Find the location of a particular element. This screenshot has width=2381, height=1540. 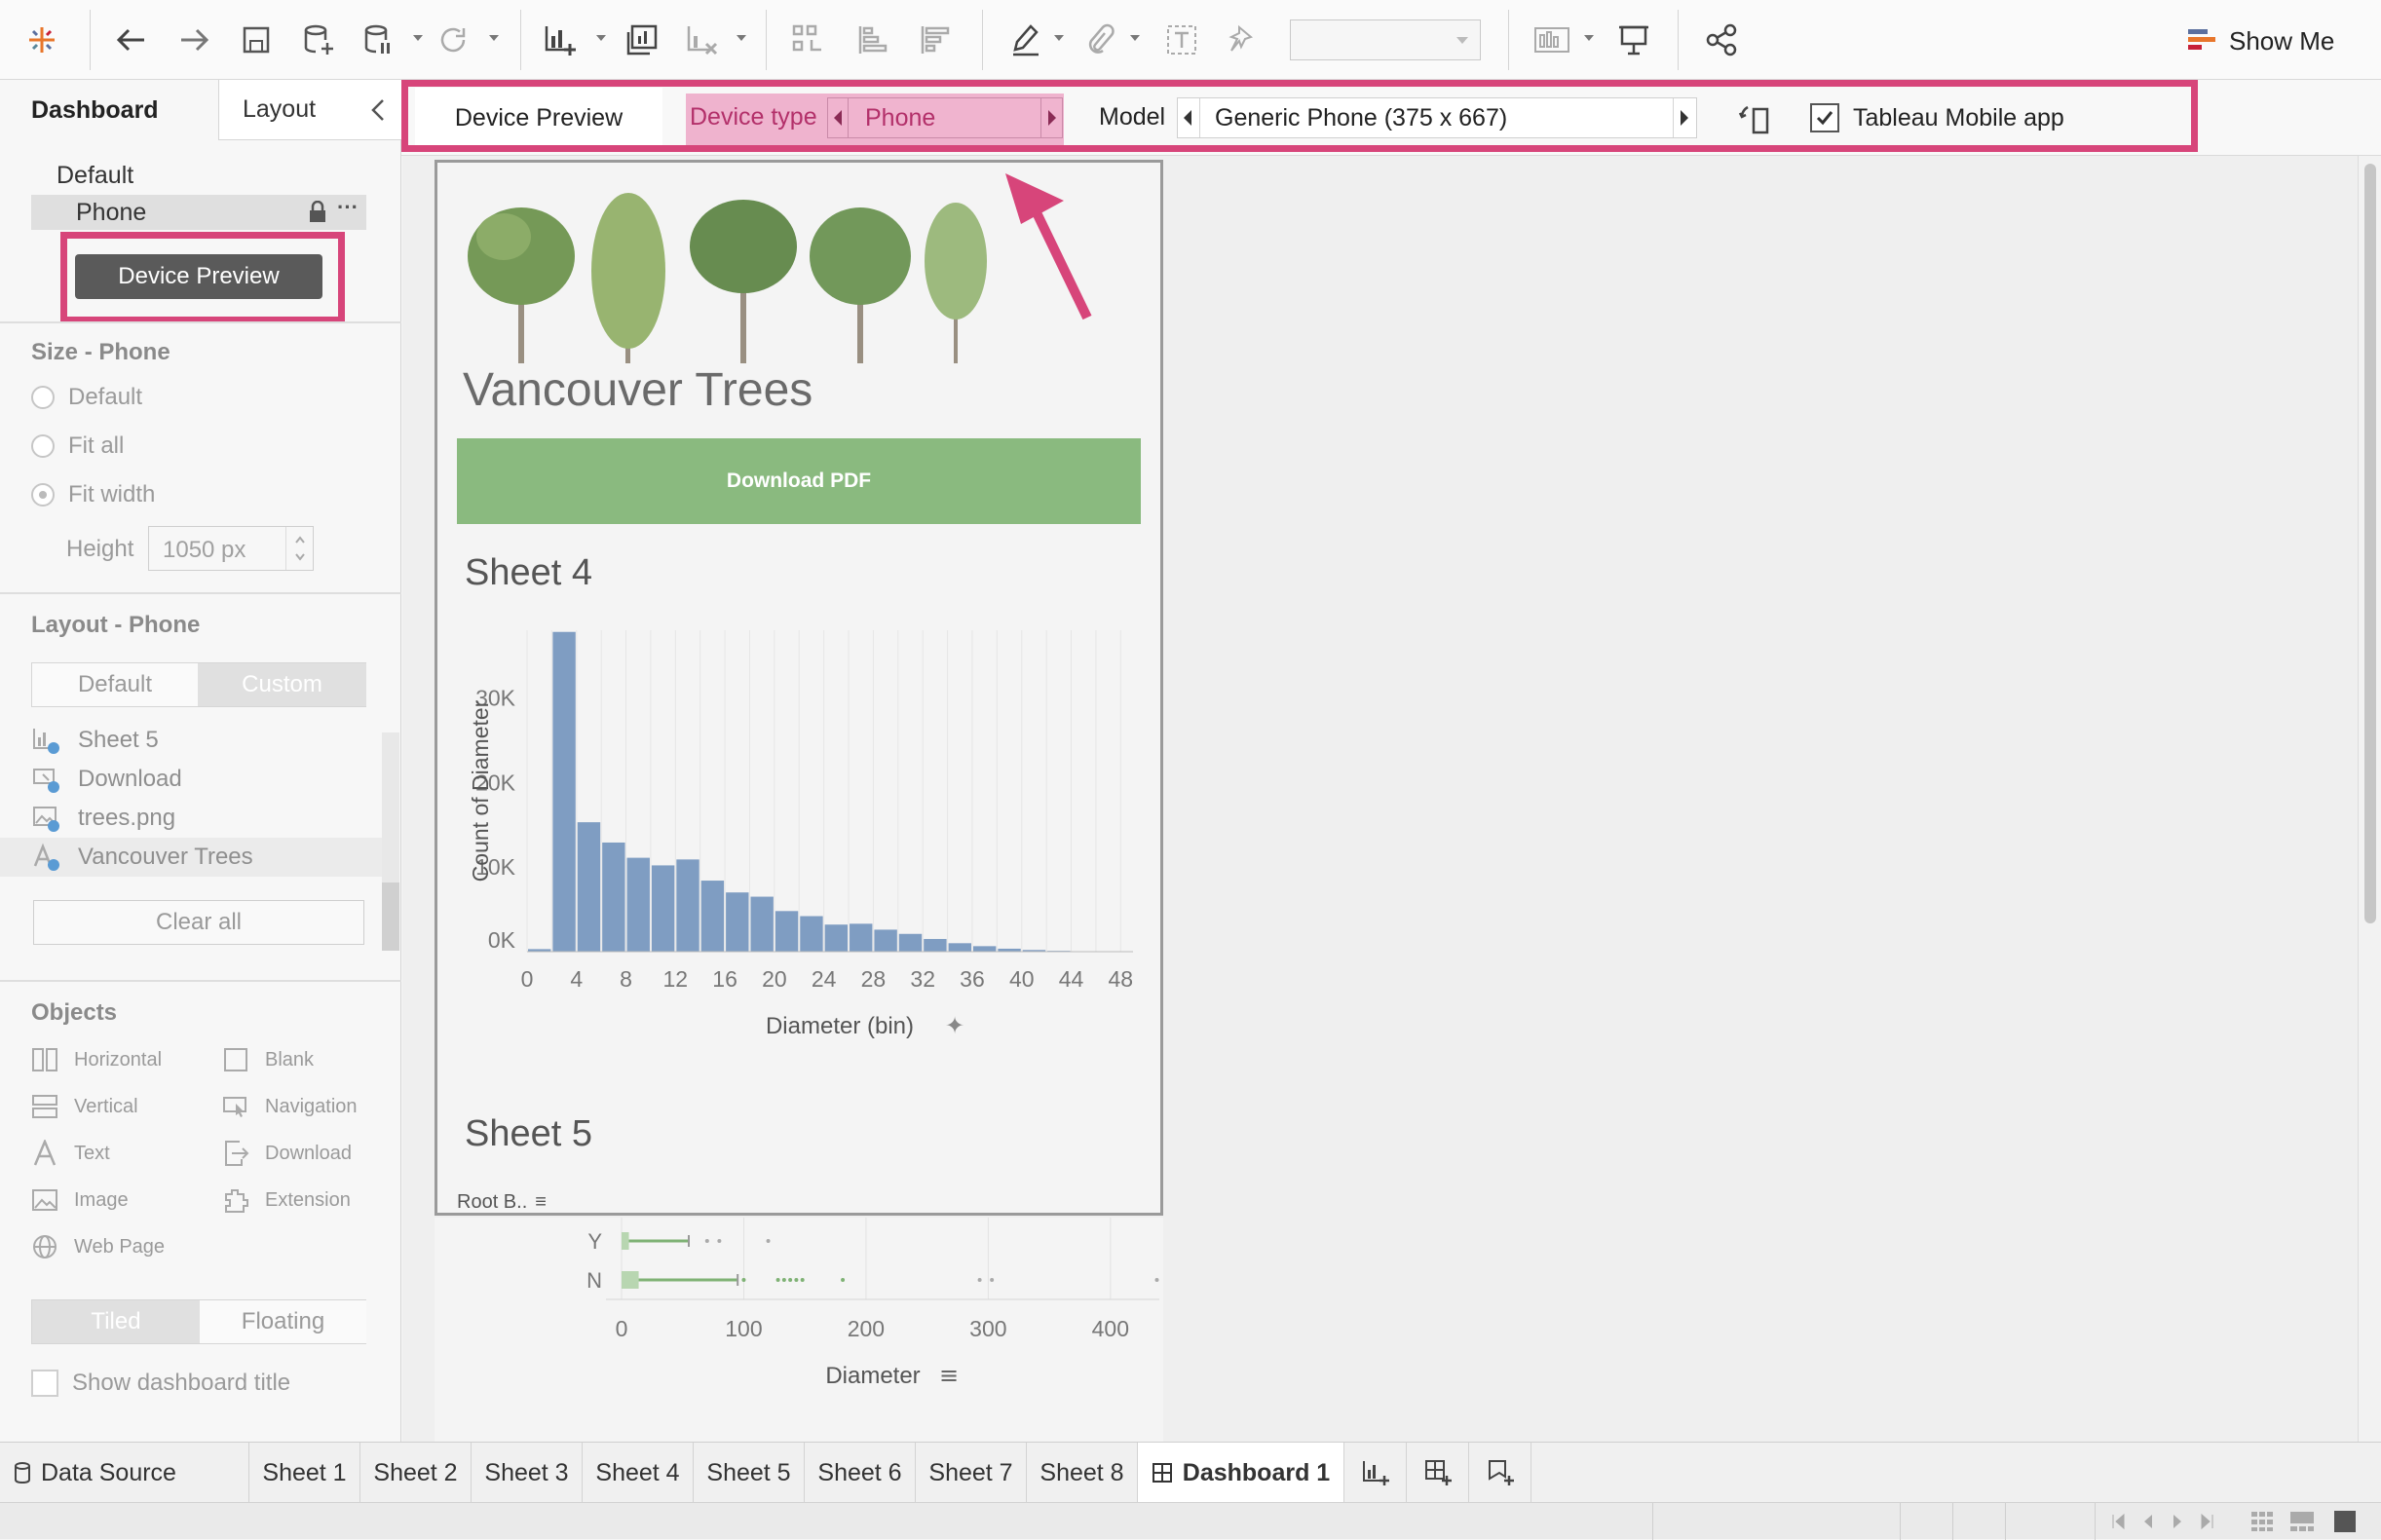

first-sheet-icon is located at coordinates (2118, 1521).